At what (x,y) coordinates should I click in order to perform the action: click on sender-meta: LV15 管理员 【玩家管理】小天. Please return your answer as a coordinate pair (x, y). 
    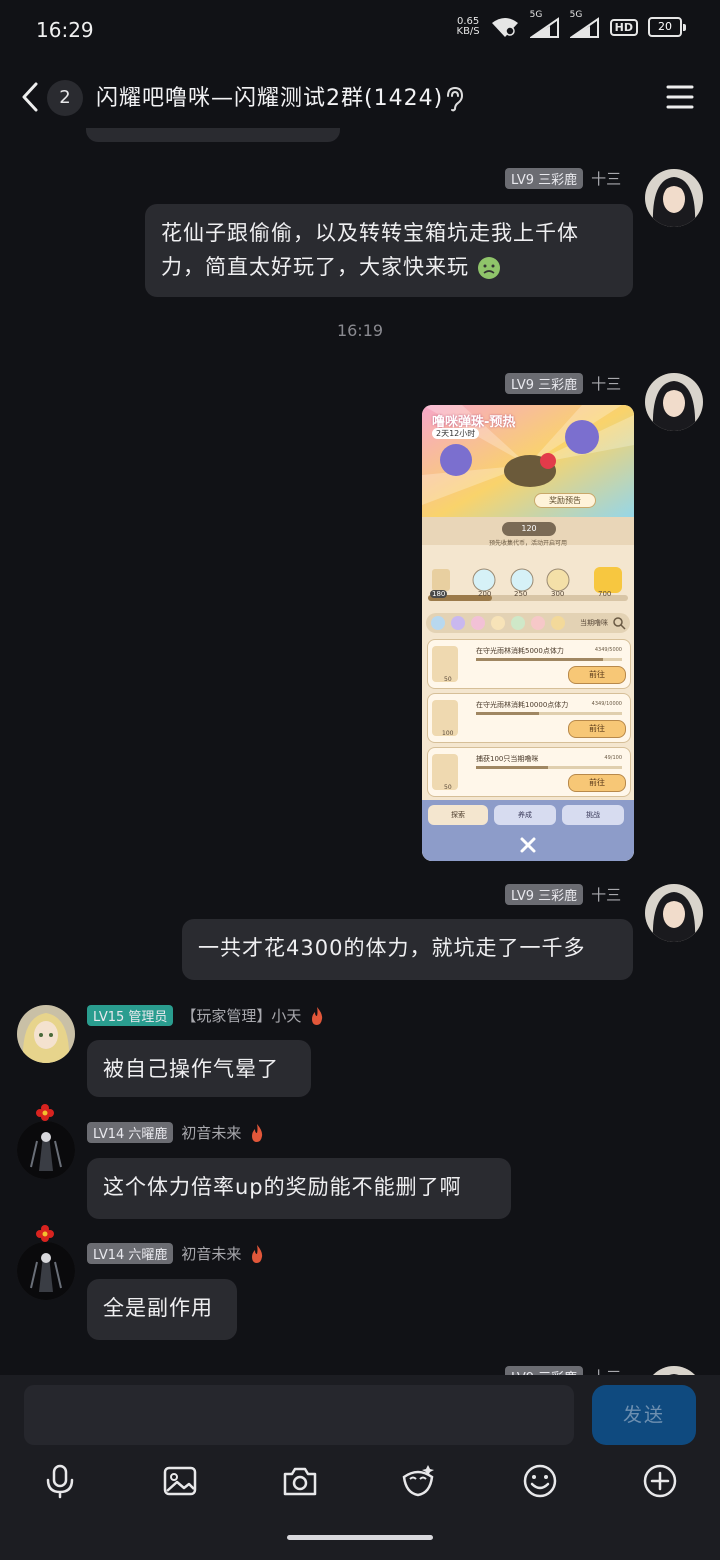
    Looking at the image, I should click on (206, 1015).